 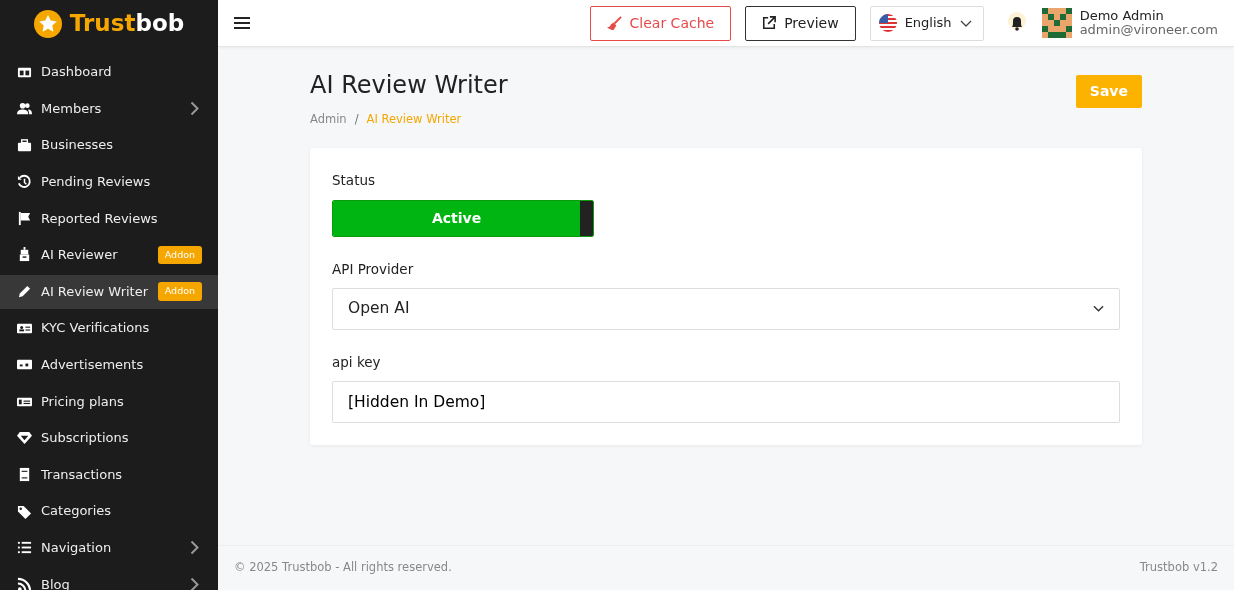 What do you see at coordinates (109, 474) in the screenshot?
I see `sidebar-item: Transactions` at bounding box center [109, 474].